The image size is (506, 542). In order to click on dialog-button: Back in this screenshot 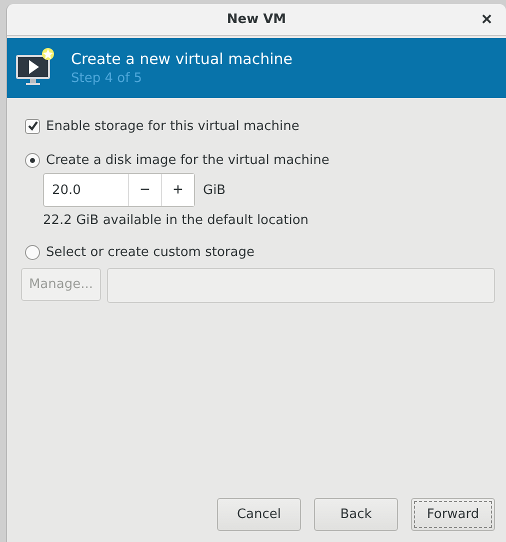, I will do `click(356, 514)`.